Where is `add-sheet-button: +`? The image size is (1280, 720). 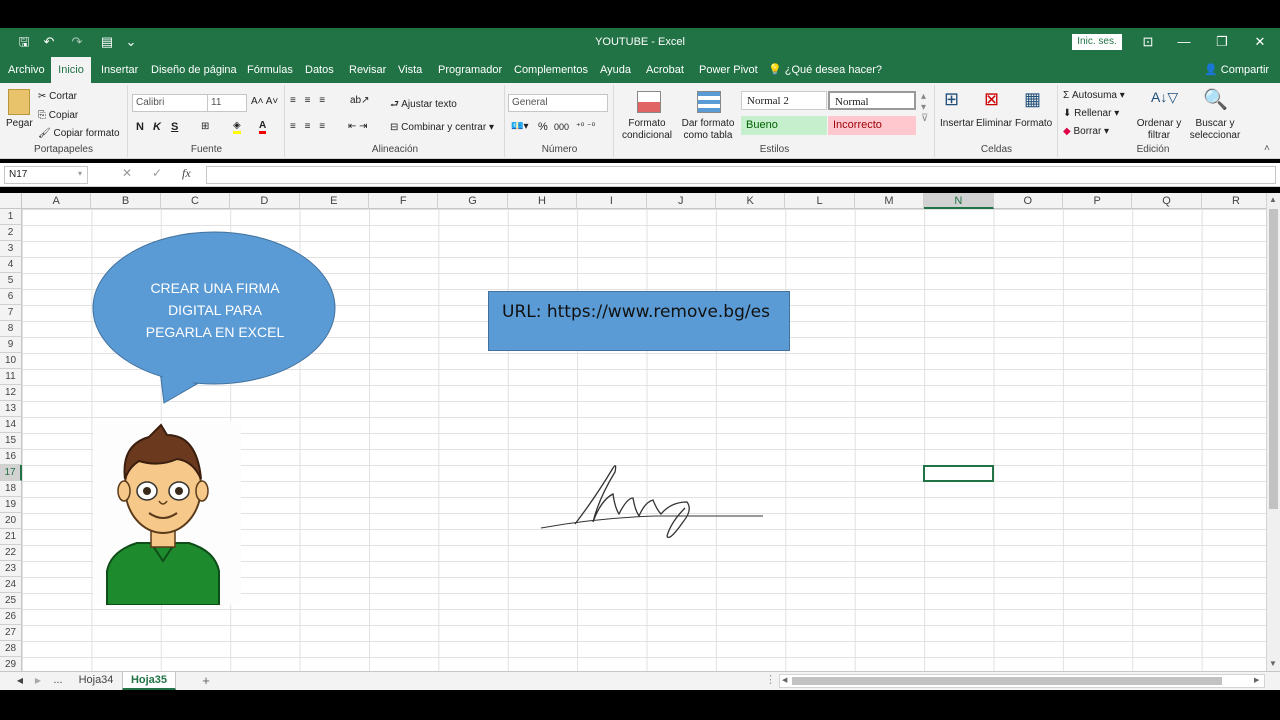 add-sheet-button: + is located at coordinates (206, 681).